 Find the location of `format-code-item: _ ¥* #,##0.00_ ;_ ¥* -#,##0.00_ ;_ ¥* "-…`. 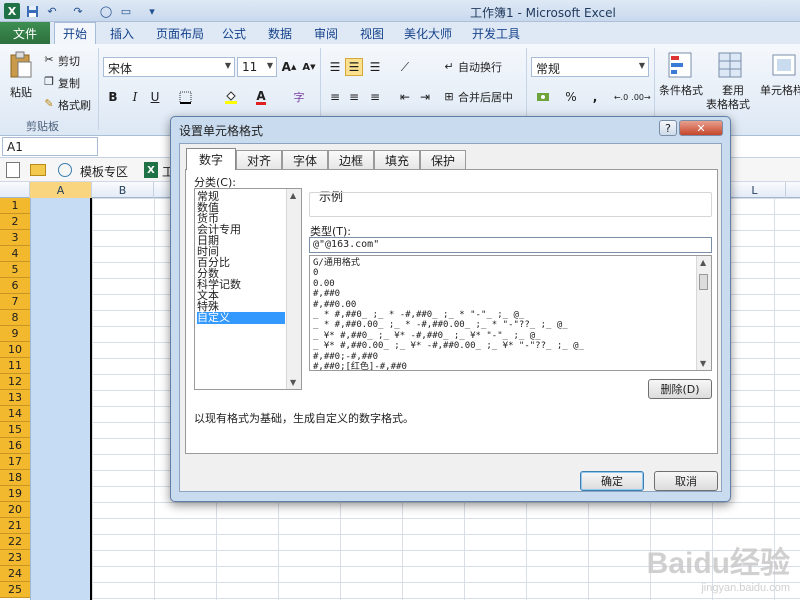

format-code-item: _ ¥* #,##0.00_ ;_ ¥* -#,##0.00_ ;_ ¥* "-… is located at coordinates (448, 346).